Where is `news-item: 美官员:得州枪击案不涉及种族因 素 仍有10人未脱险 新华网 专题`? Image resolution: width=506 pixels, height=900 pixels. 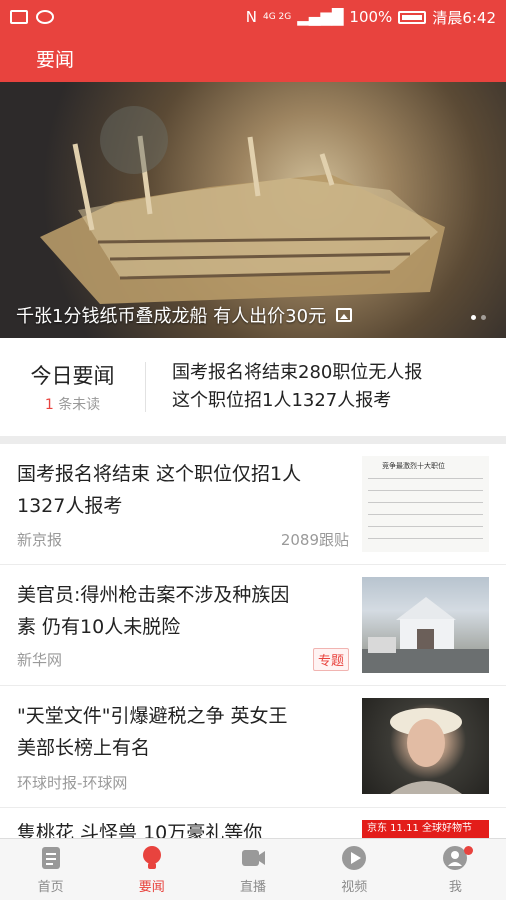
news-item: 美官员:得州枪击案不涉及种族因 素 仍有10人未脱险 新华网 专题 is located at coordinates (253, 625).